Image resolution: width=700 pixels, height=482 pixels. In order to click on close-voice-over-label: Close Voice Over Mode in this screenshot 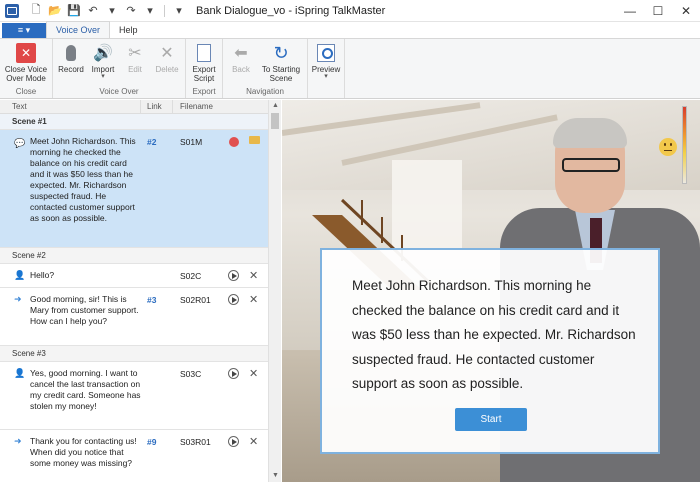, I will do `click(26, 74)`.